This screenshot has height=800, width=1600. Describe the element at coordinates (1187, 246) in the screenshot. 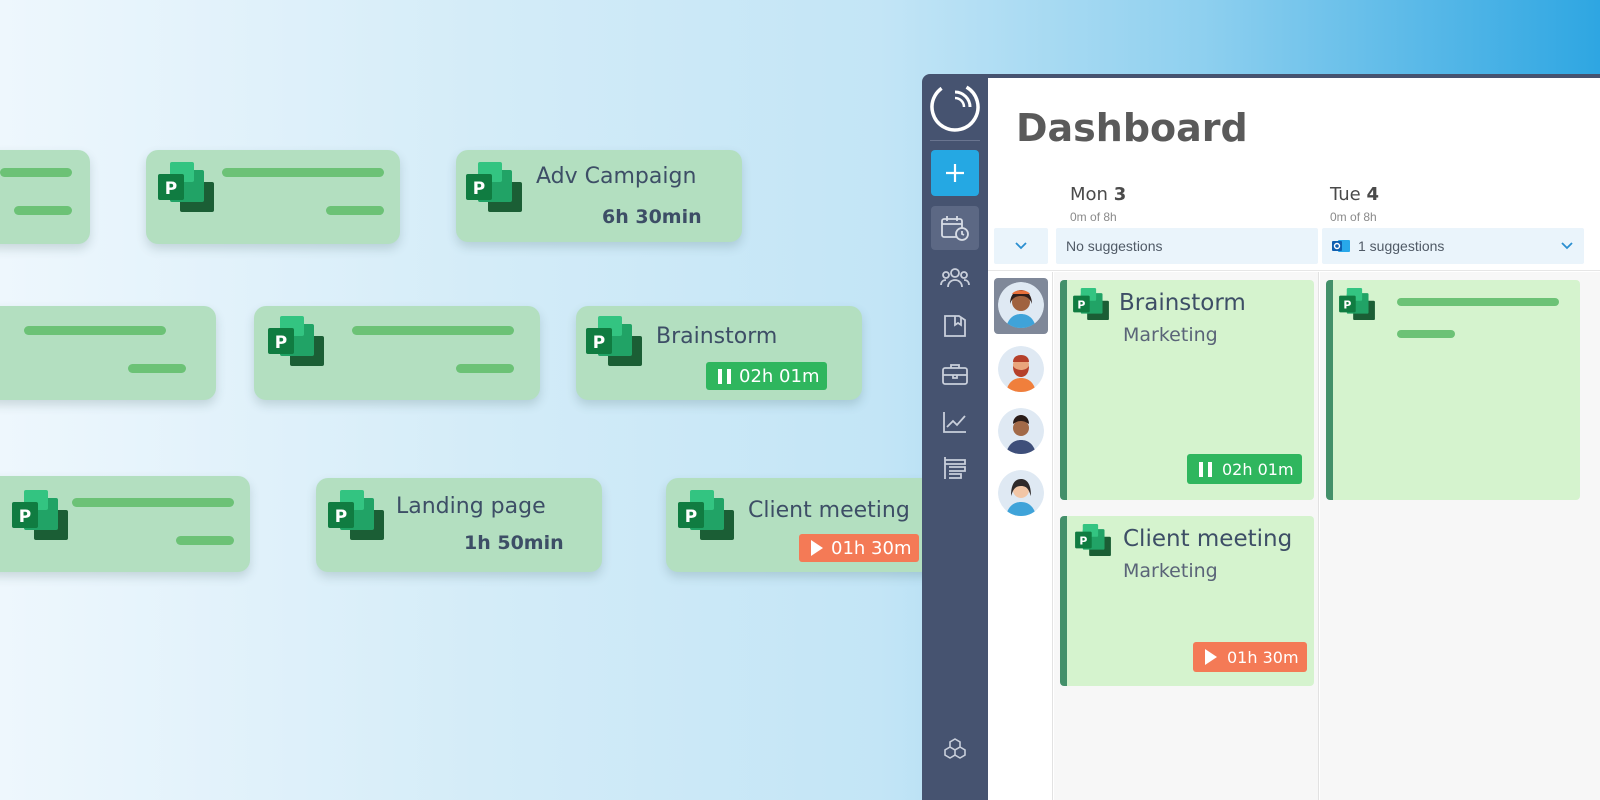

I see `suggestions-mon: No suggestions` at that location.